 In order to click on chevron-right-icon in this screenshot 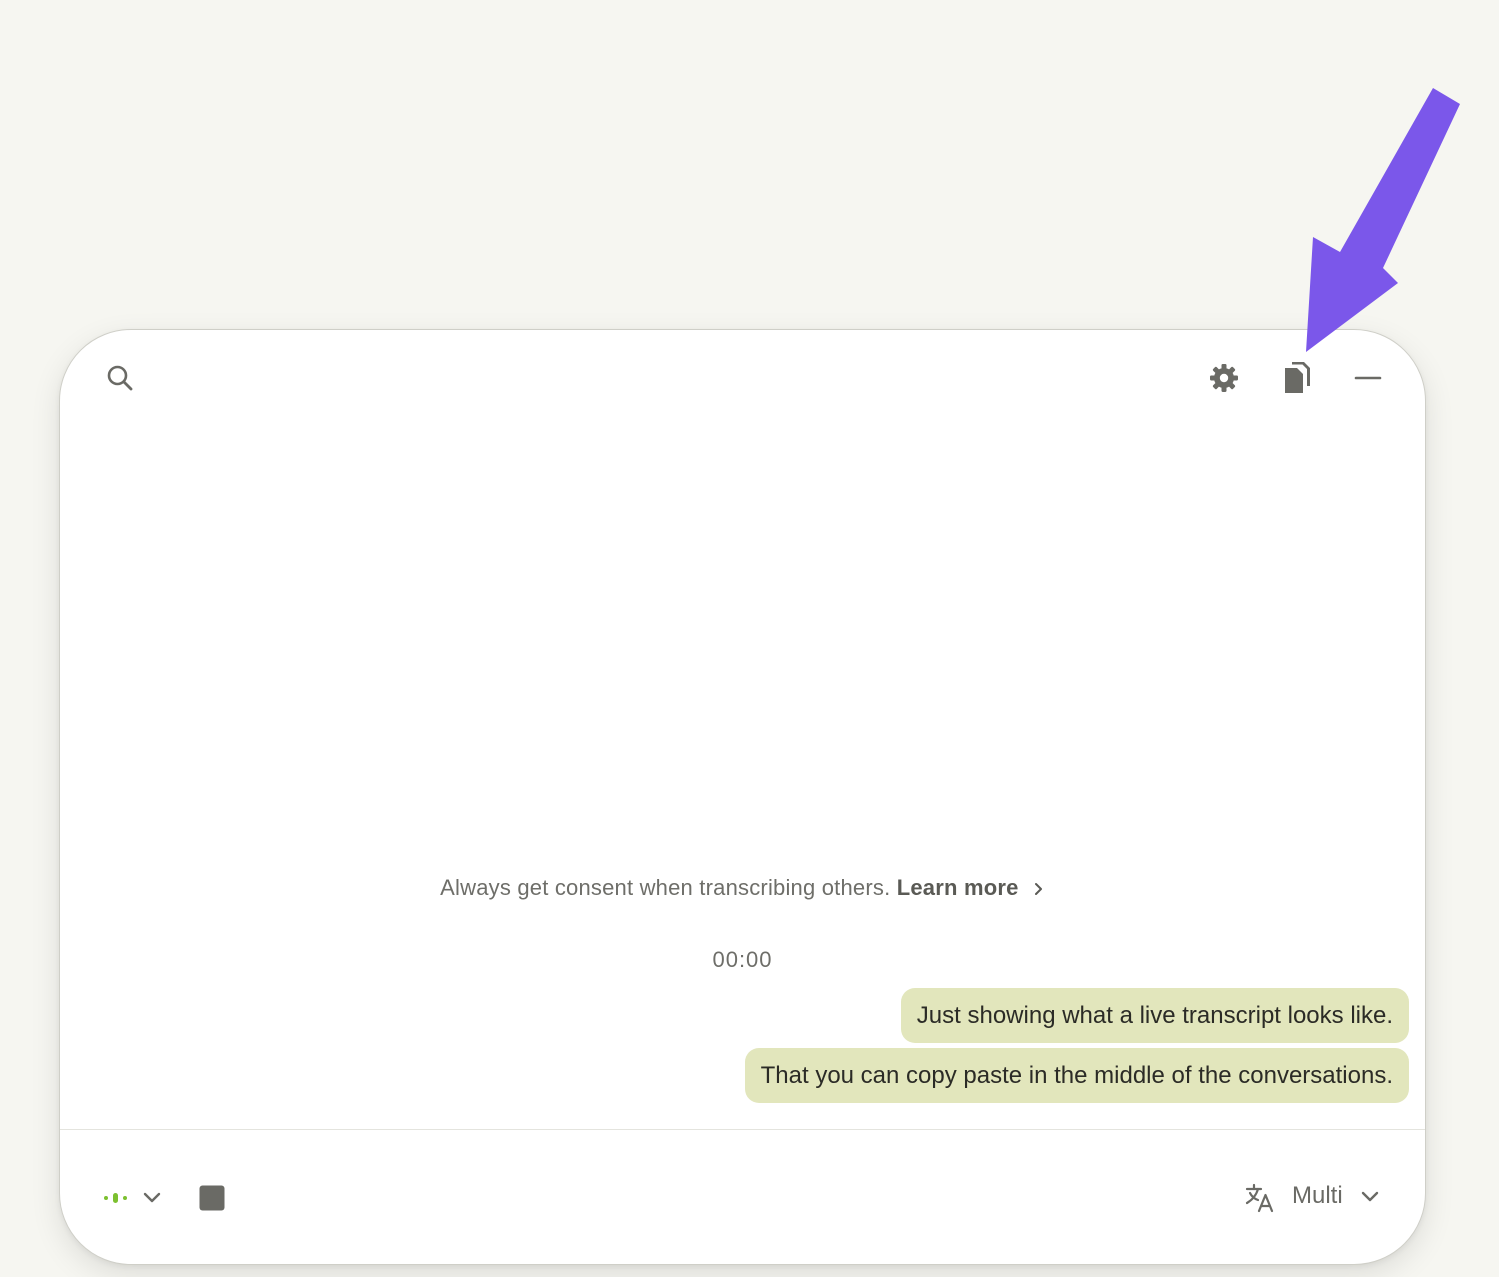, I will do `click(1038, 889)`.